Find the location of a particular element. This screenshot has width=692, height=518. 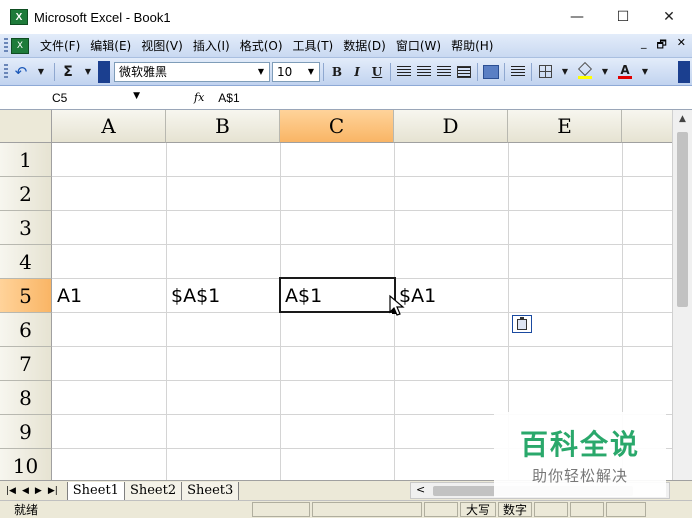

underline-button: U is located at coordinates (377, 72).